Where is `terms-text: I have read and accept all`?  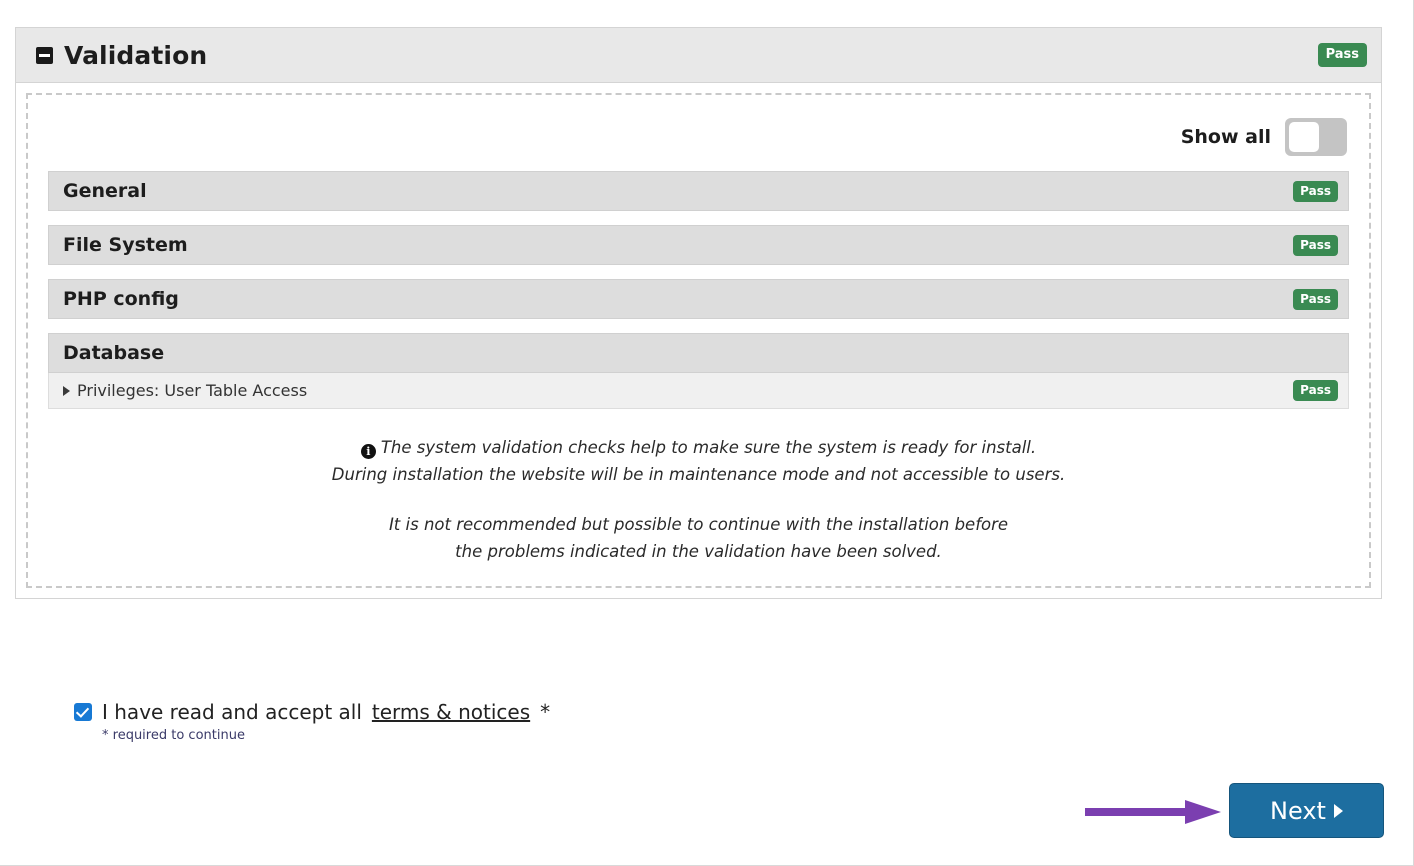
terms-text: I have read and accept all is located at coordinates (232, 712).